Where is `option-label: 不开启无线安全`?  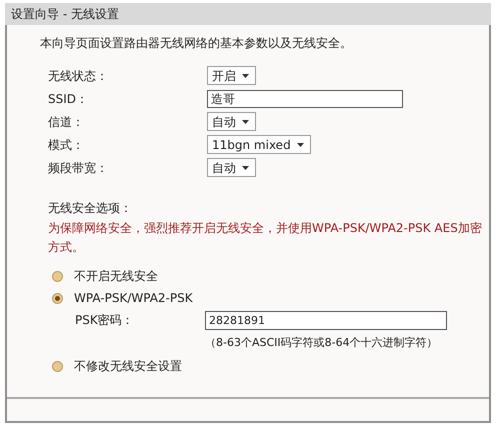
option-label: 不开启无线安全 is located at coordinates (116, 276).